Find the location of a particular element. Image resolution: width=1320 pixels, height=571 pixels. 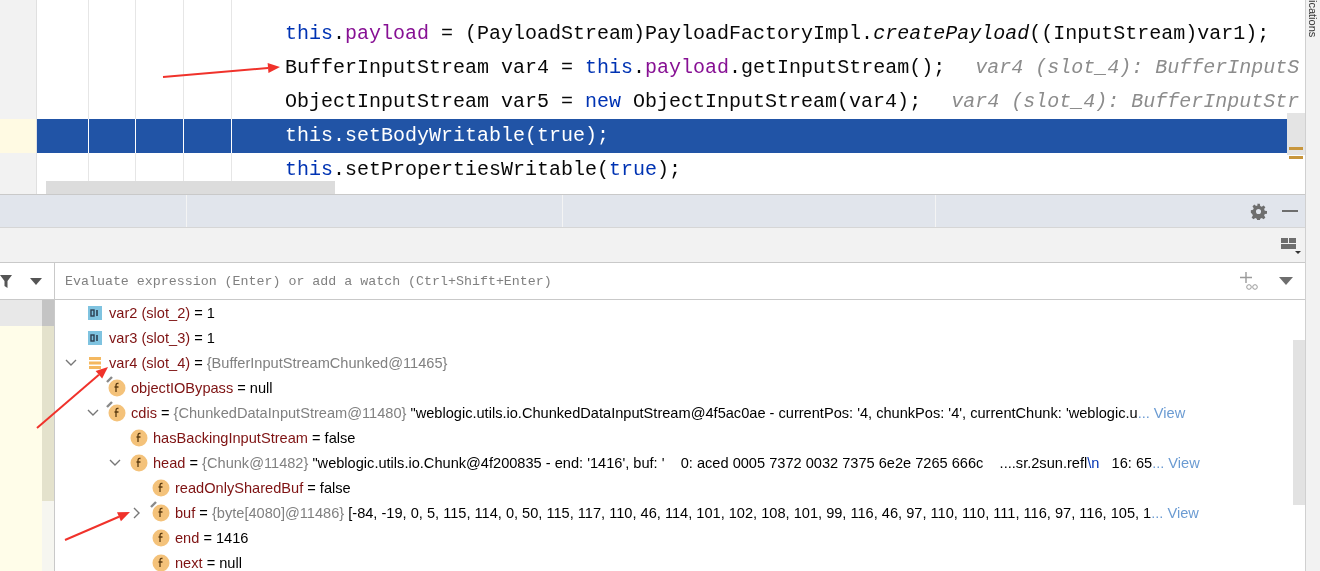

filter-icon is located at coordinates (6, 281).